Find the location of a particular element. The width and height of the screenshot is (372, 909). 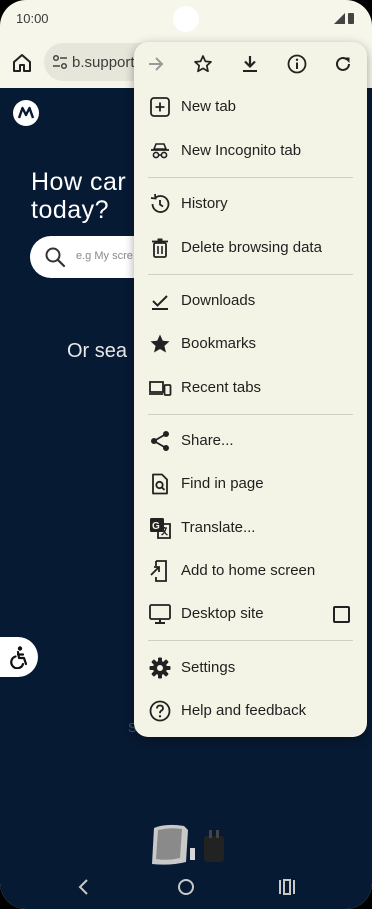

search-placeholder: e.g My scre is located at coordinates (104, 256).